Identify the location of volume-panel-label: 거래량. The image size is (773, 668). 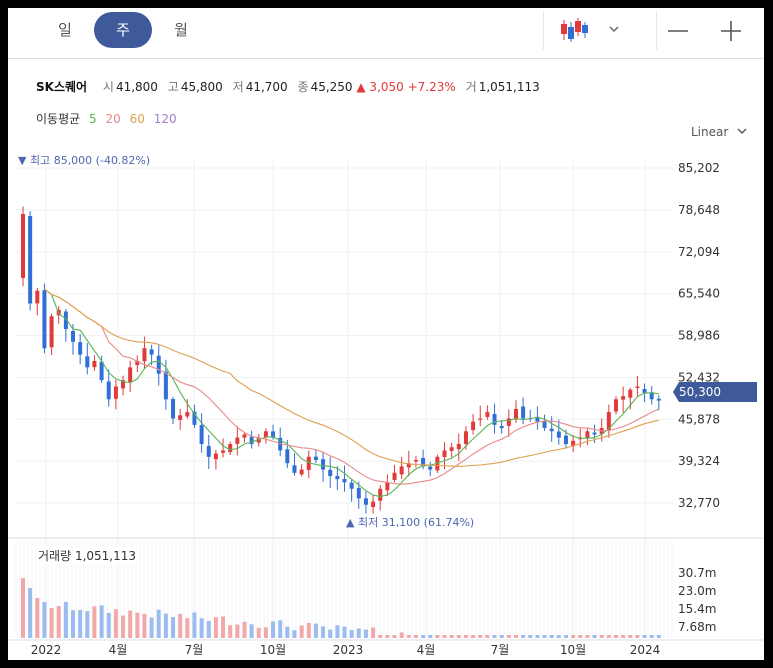
(55, 556).